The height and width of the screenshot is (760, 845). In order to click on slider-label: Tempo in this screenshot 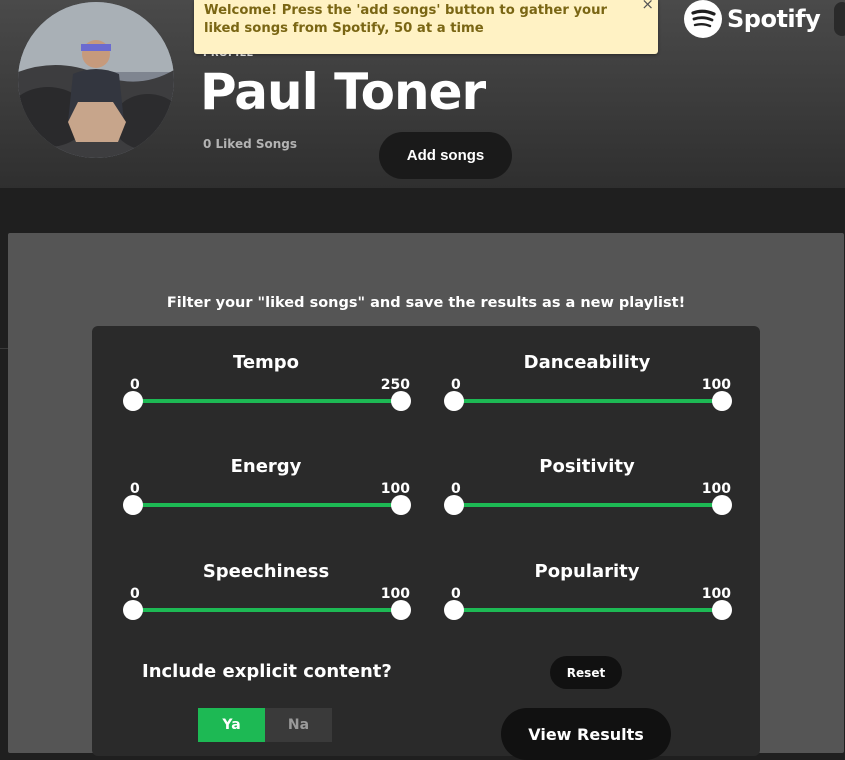, I will do `click(266, 362)`.